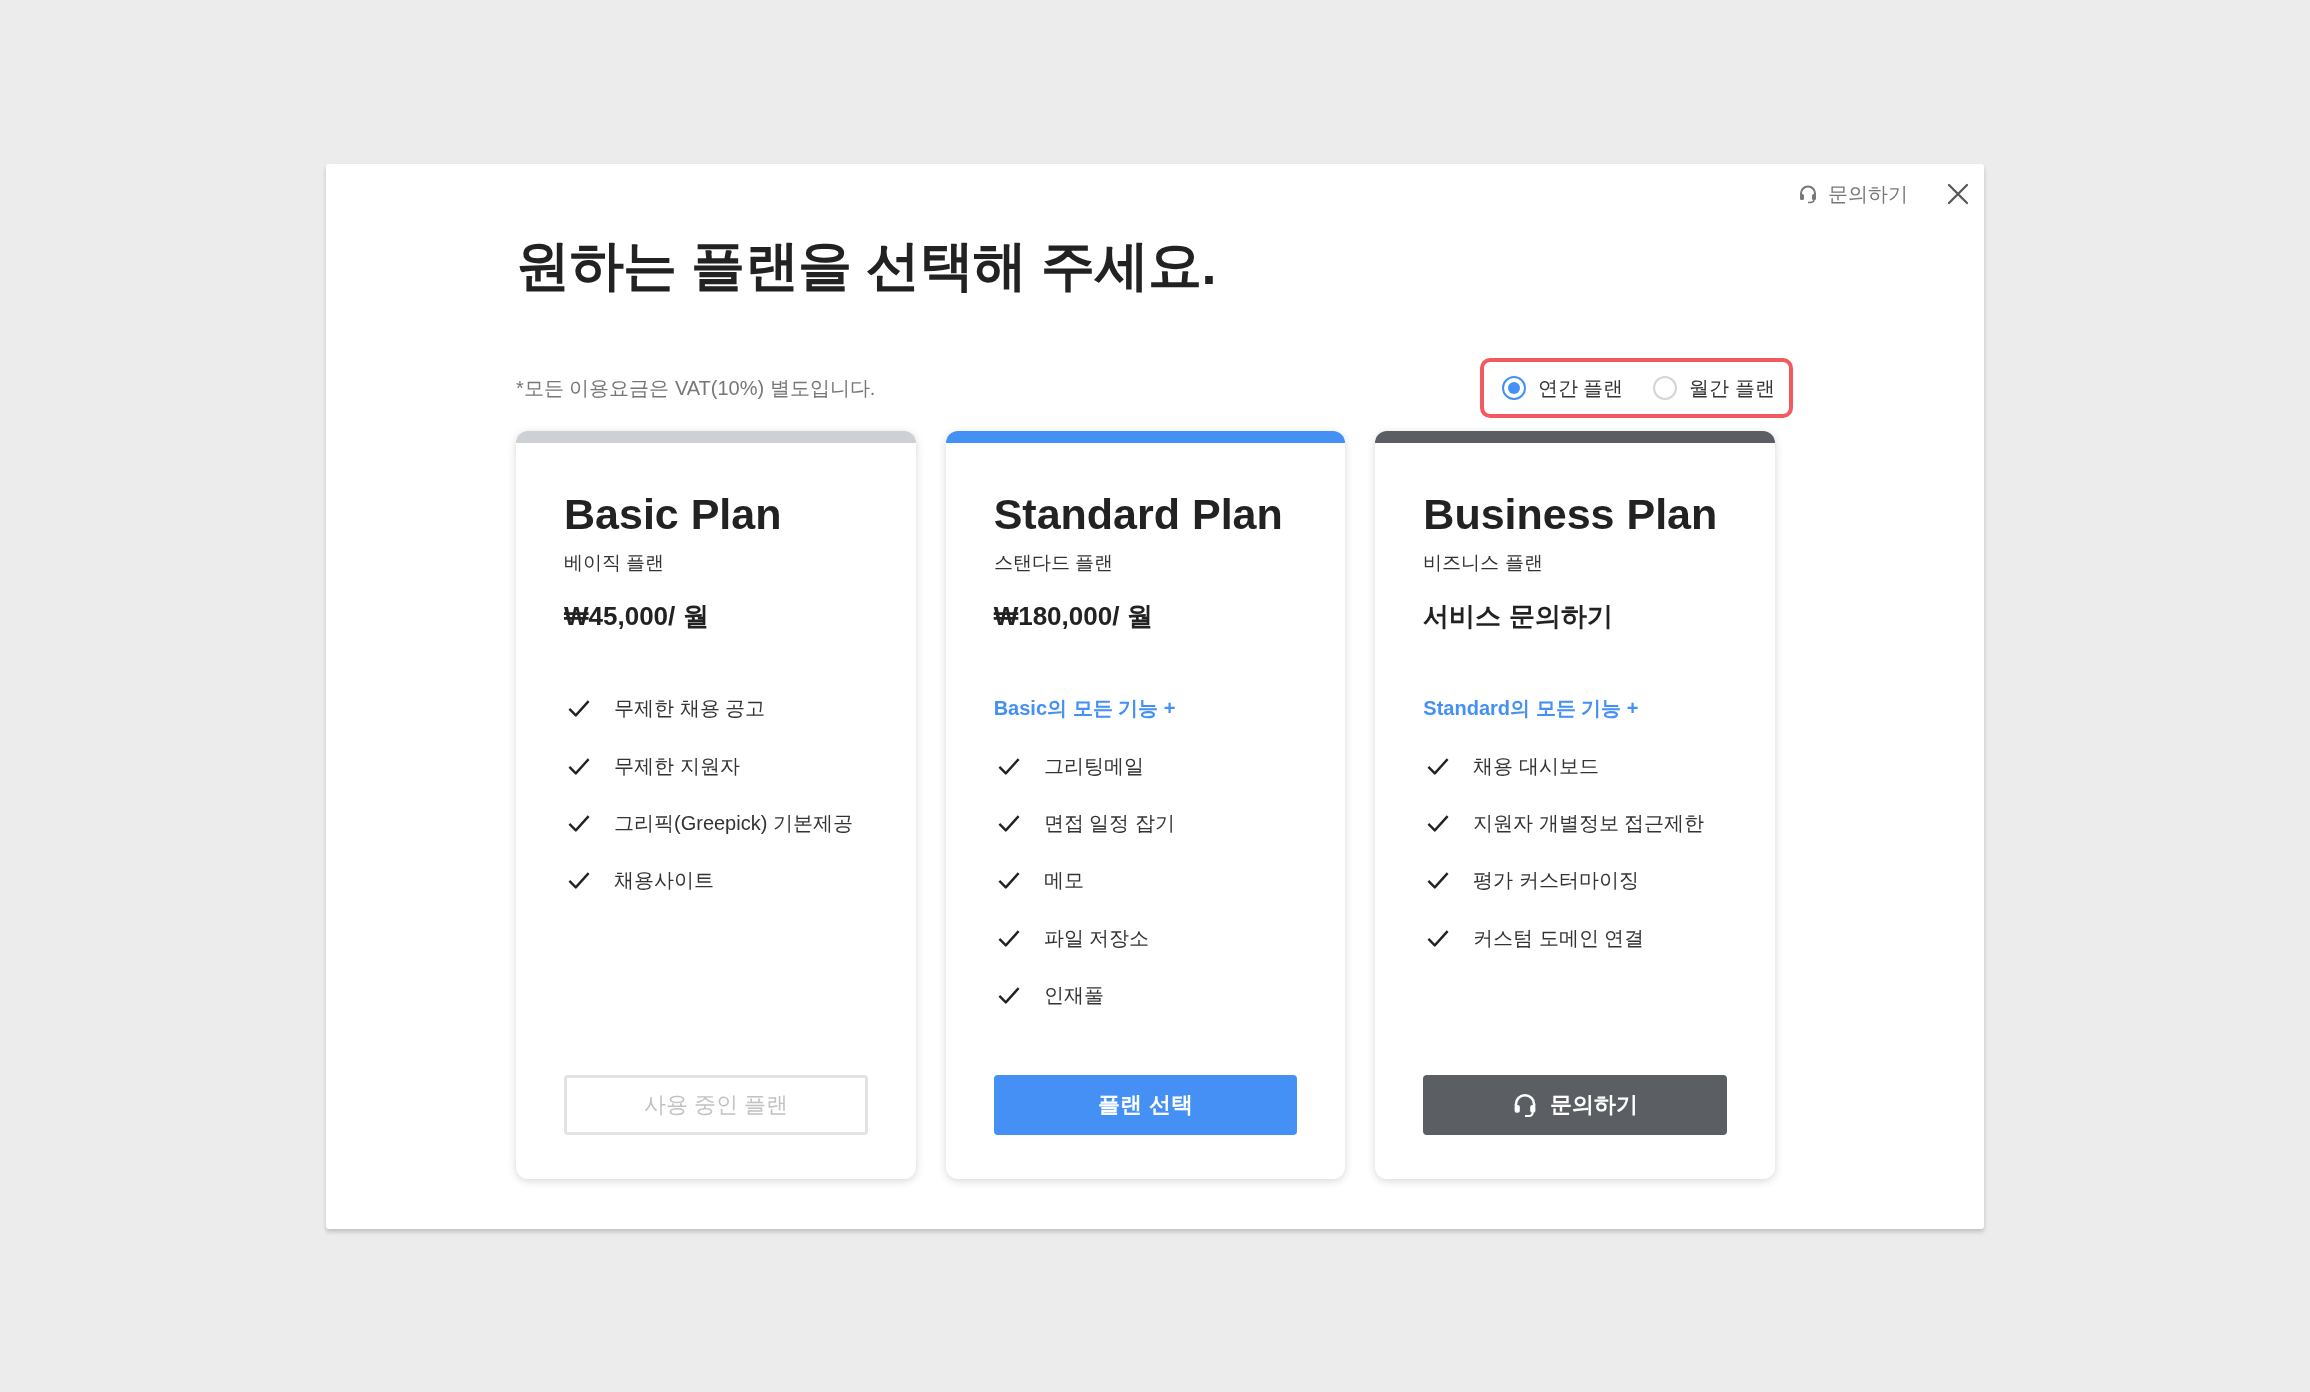  What do you see at coordinates (1808, 194) in the screenshot?
I see `headset-icon` at bounding box center [1808, 194].